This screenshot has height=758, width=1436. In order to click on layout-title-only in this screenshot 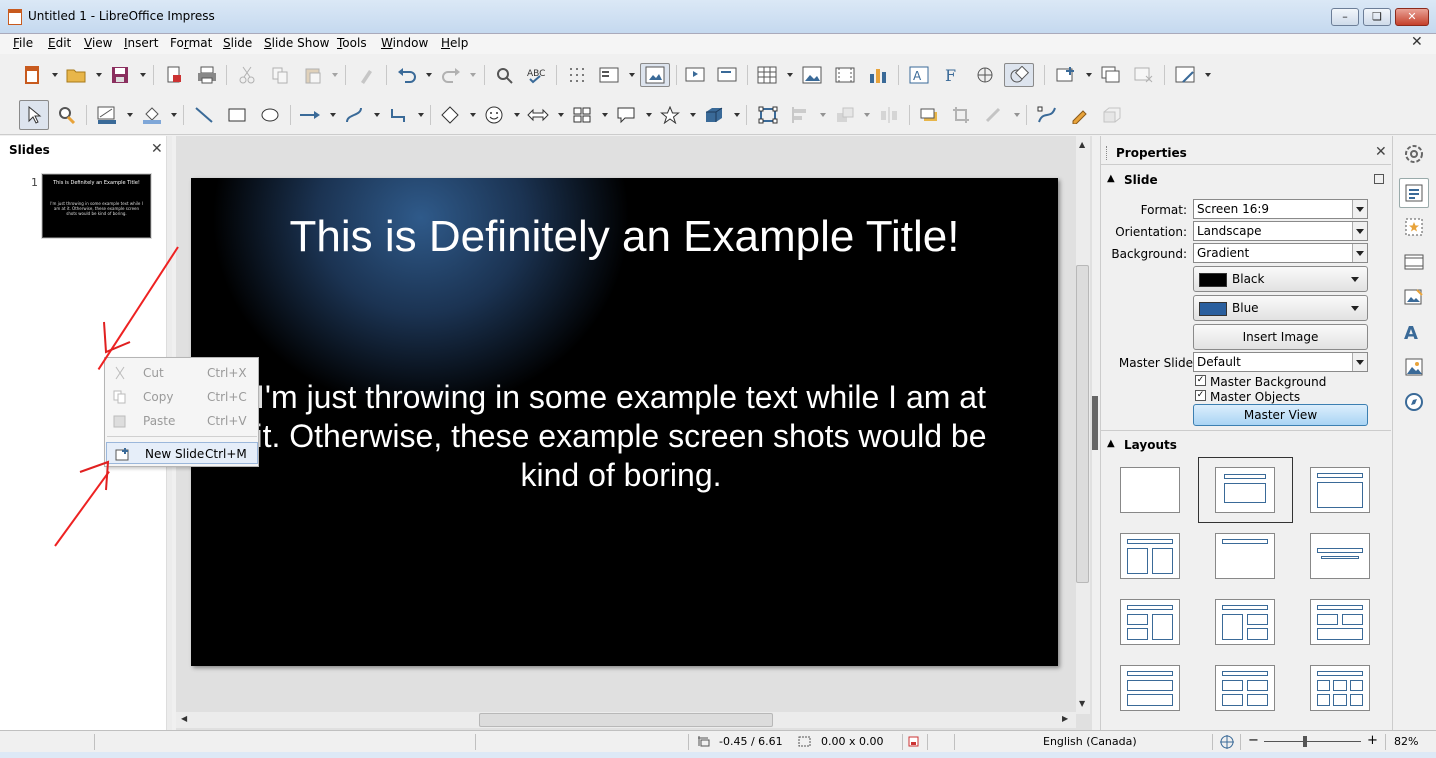, I will do `click(1245, 556)`.